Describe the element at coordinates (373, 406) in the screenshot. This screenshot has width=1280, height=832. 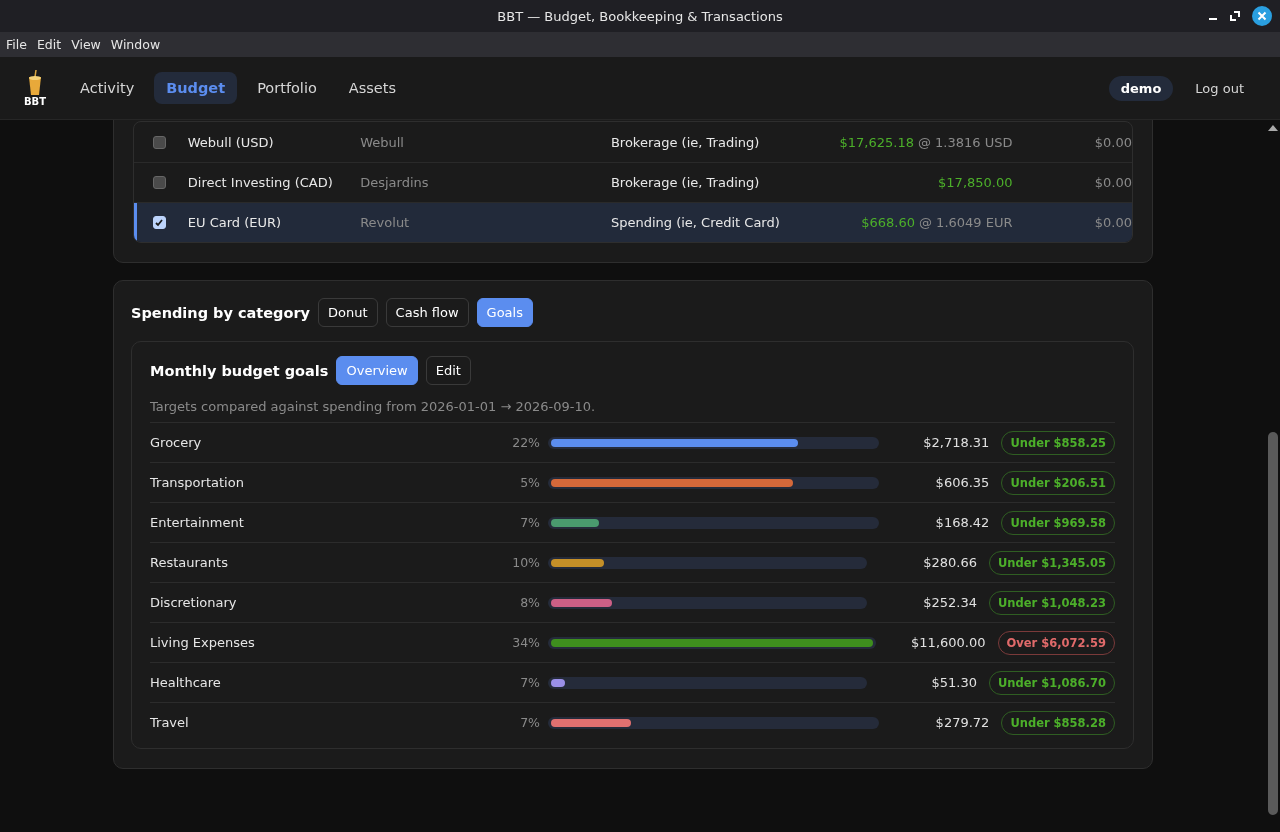
I see `date-range-note: Targets compared against spending from 2026-01-01 → 2026-09-10.` at that location.